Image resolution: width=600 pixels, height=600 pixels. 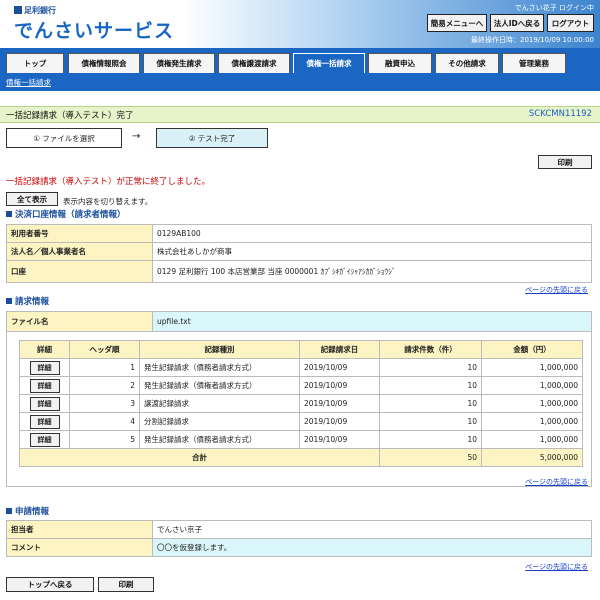 What do you see at coordinates (254, 63) in the screenshot?
I see `tab-claim-transfer: 債権譲渡請求` at bounding box center [254, 63].